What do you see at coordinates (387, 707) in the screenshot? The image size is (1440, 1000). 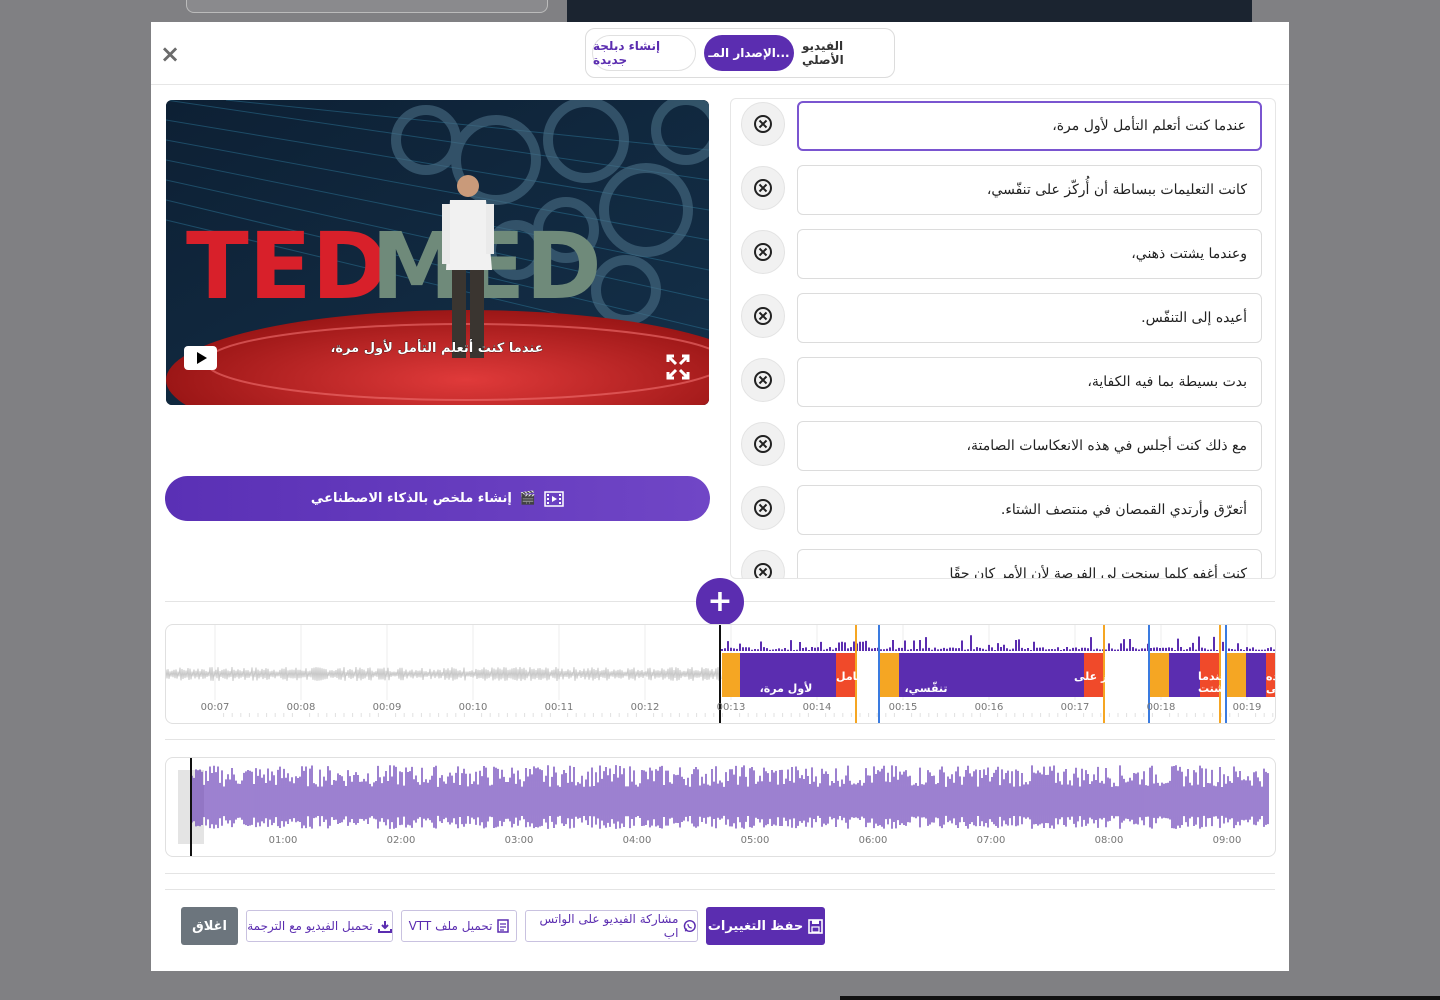 I see `timeline-tick-label: 00:09` at bounding box center [387, 707].